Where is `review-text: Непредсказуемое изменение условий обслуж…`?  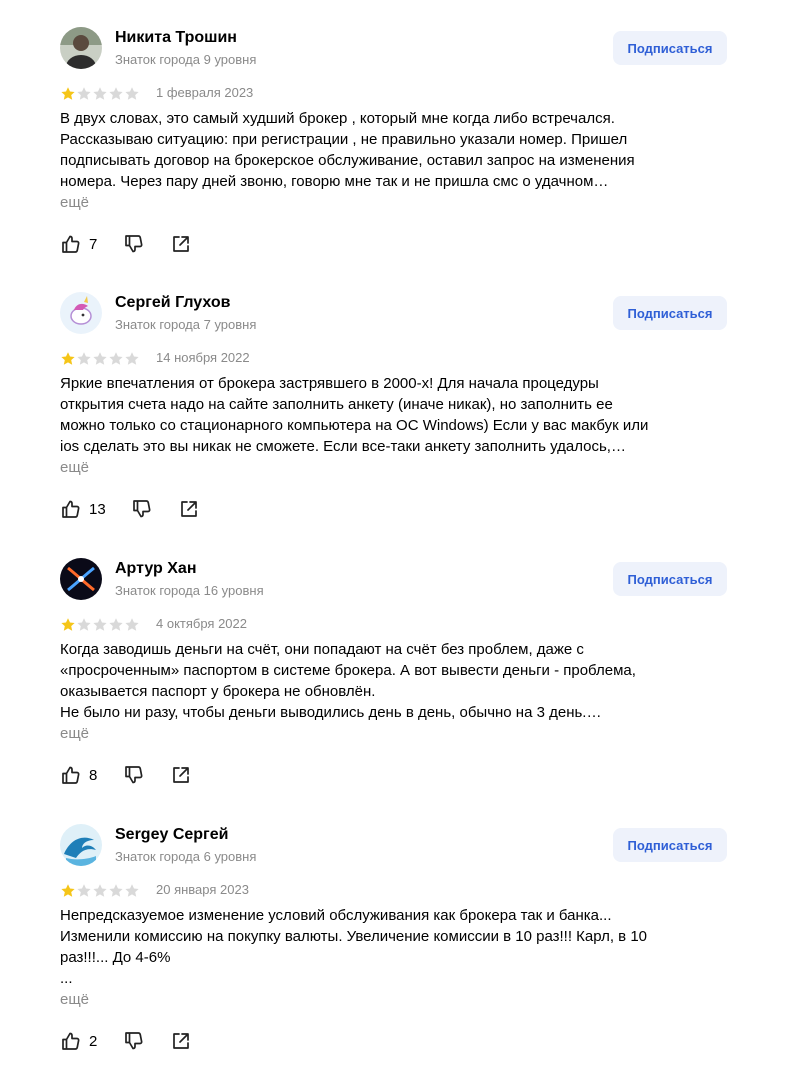
review-text: Непредсказуемое изменение условий обслуж… is located at coordinates (410, 957).